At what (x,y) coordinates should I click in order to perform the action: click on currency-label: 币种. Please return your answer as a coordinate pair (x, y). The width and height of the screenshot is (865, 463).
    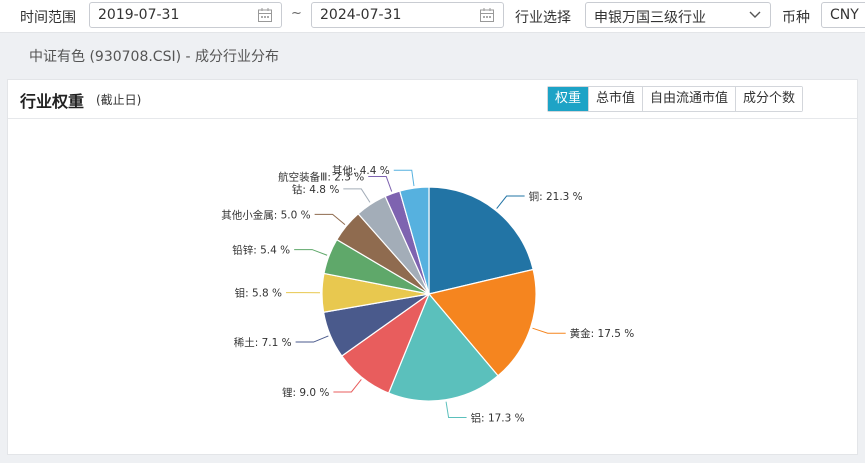
    Looking at the image, I should click on (796, 18).